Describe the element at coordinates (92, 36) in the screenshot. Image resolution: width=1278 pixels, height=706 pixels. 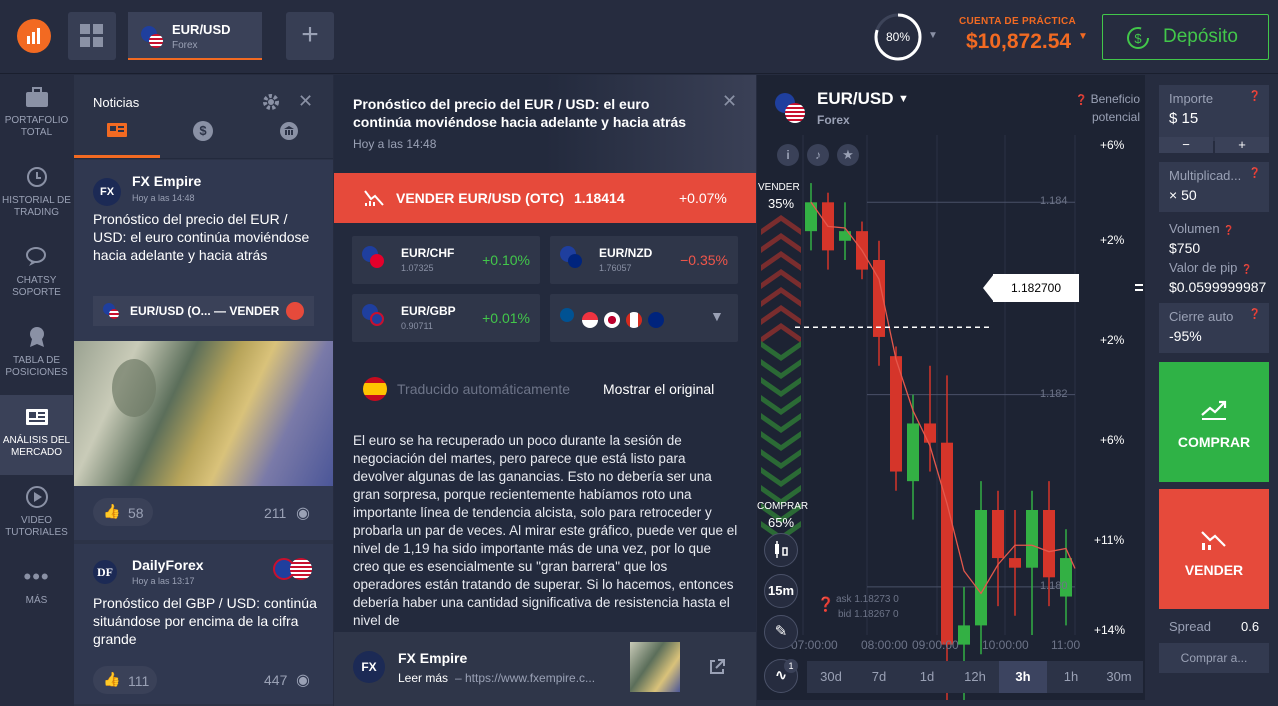
I see `grid-menu-button` at that location.